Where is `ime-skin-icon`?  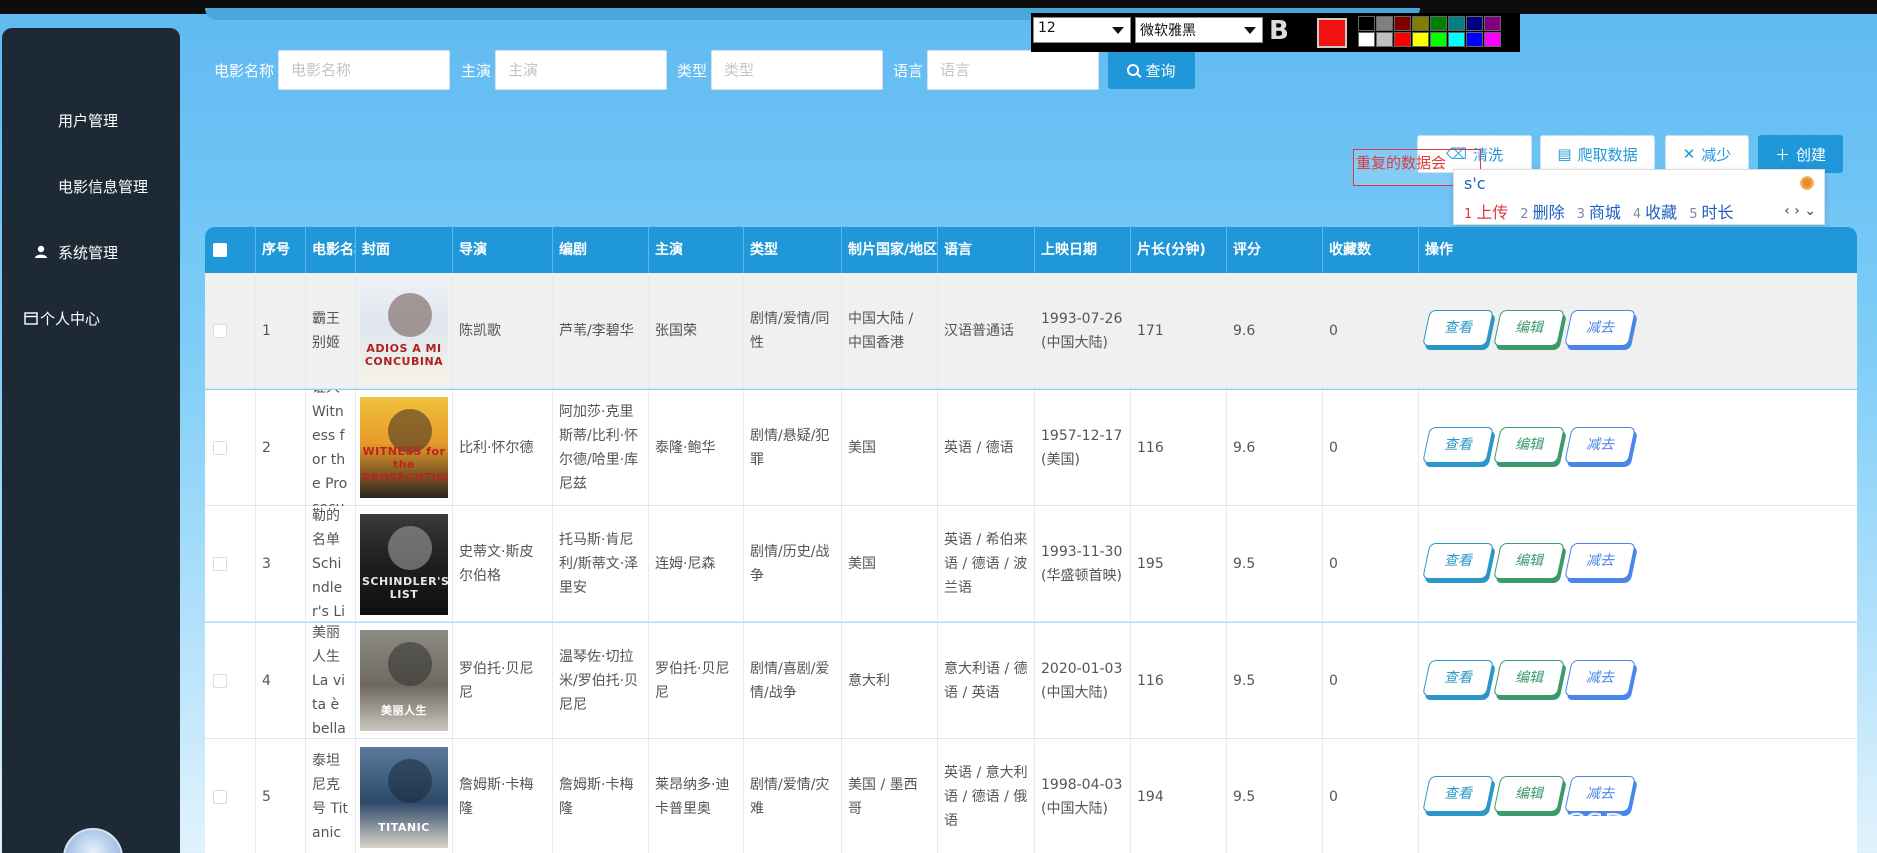 ime-skin-icon is located at coordinates (1807, 183).